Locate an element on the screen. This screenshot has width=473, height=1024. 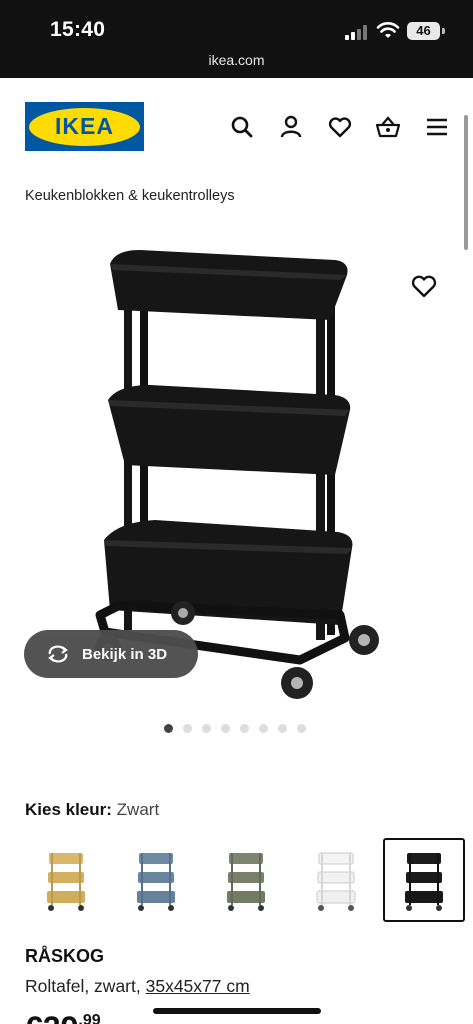
color-label: Kies kleur: Zwart is located at coordinates (92, 810).